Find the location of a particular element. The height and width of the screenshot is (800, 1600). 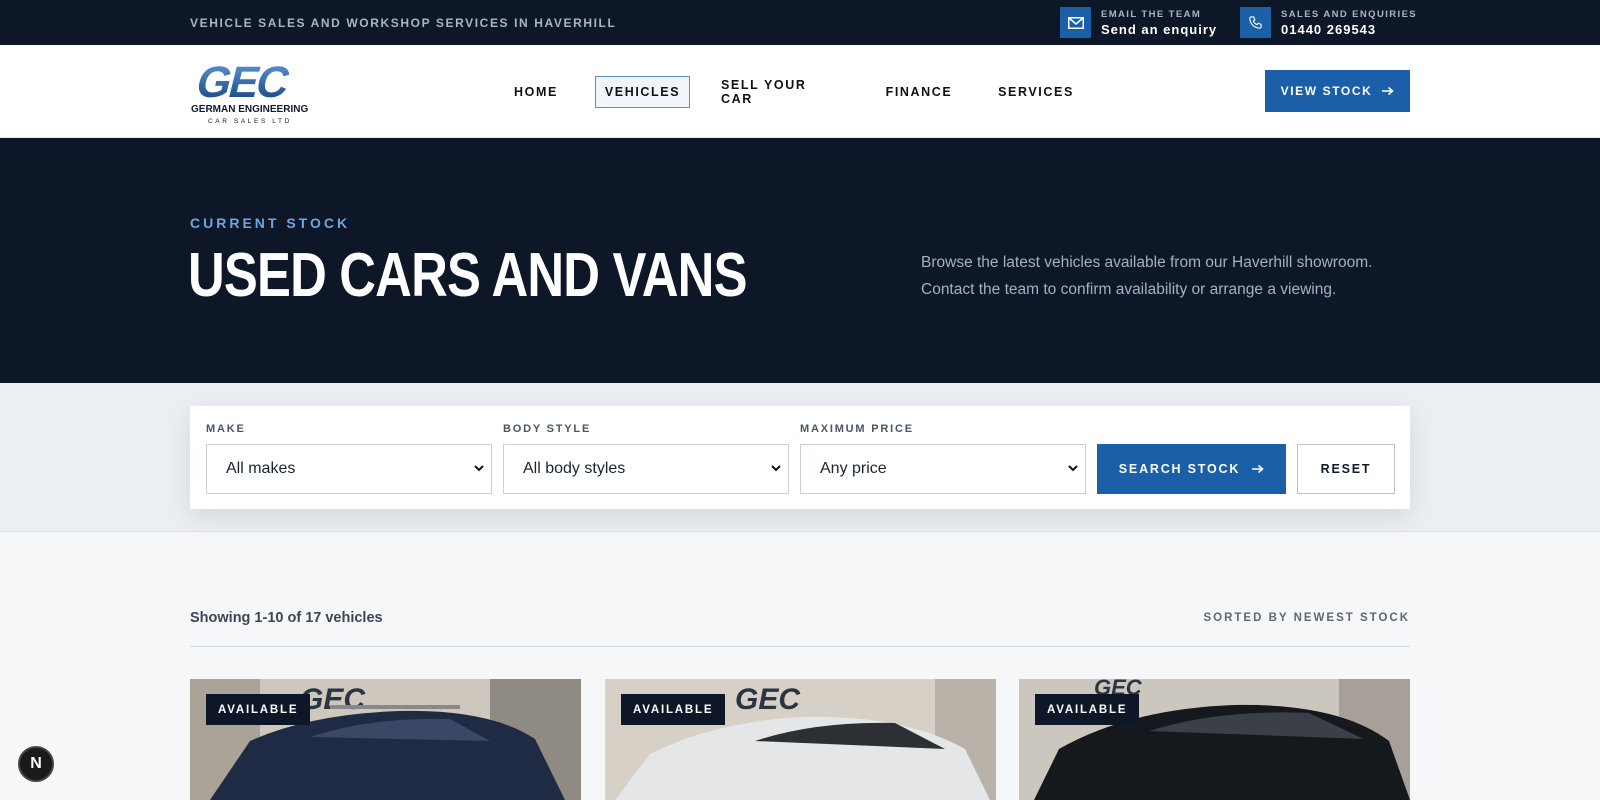

phone-label: SALES AND ENQUIRIES is located at coordinates (1349, 14).